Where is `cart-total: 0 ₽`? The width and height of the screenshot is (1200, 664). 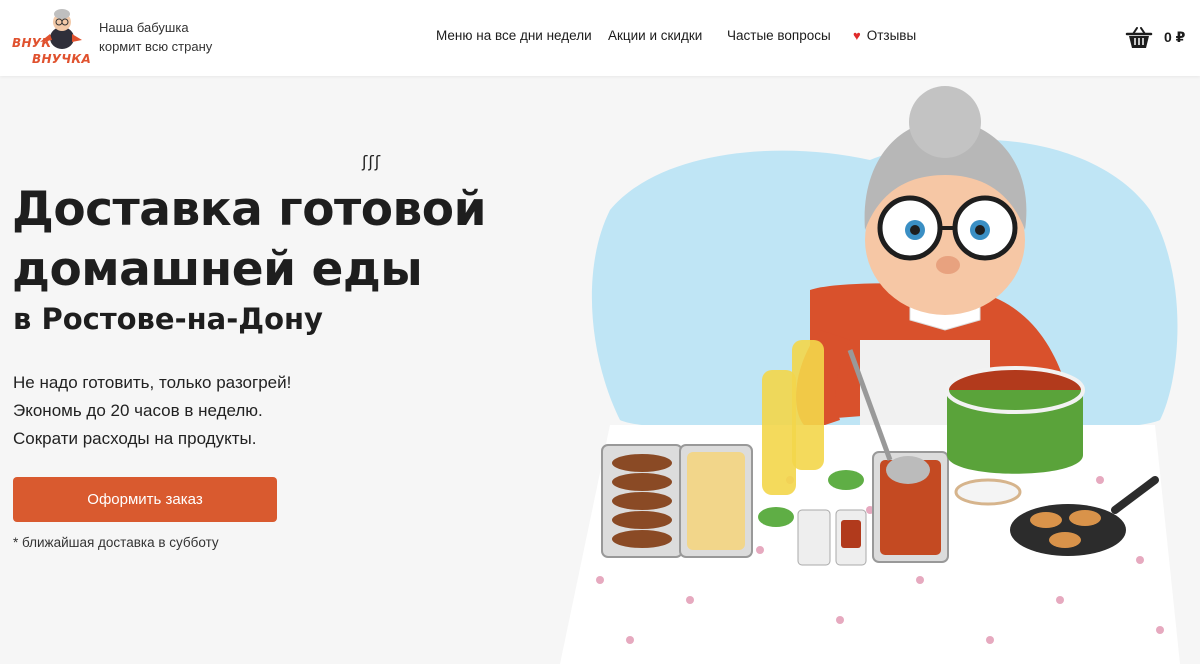
cart-total: 0 ₽ is located at coordinates (1174, 37).